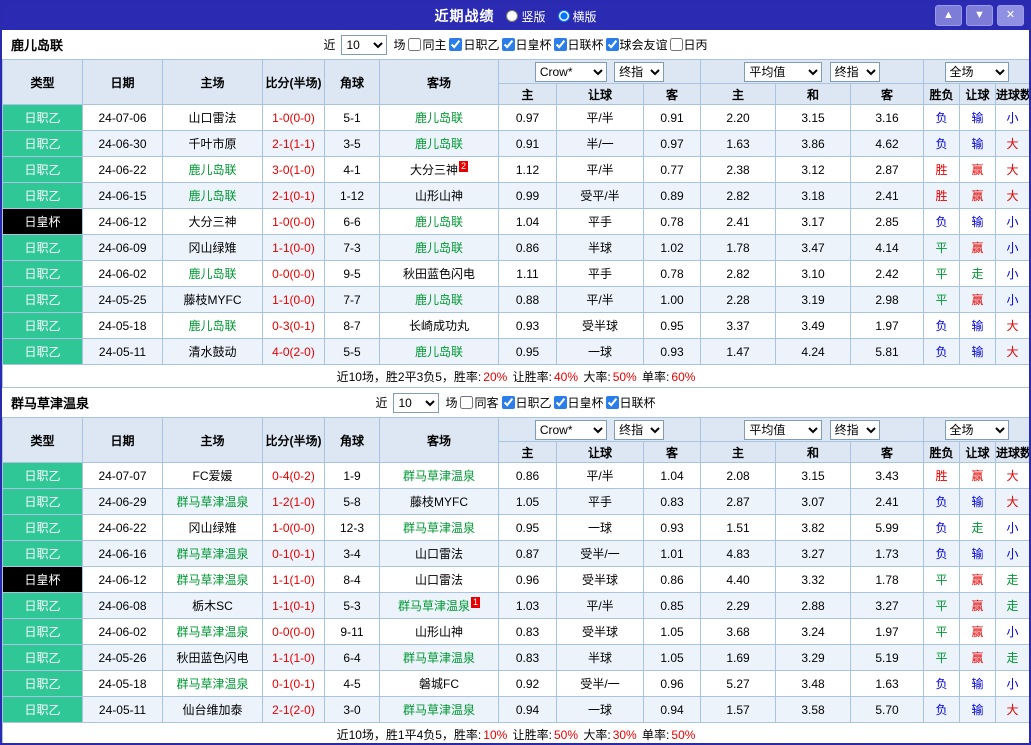 This screenshot has width=1031, height=745. I want to click on col-result-handicap: 让球, so click(977, 452).